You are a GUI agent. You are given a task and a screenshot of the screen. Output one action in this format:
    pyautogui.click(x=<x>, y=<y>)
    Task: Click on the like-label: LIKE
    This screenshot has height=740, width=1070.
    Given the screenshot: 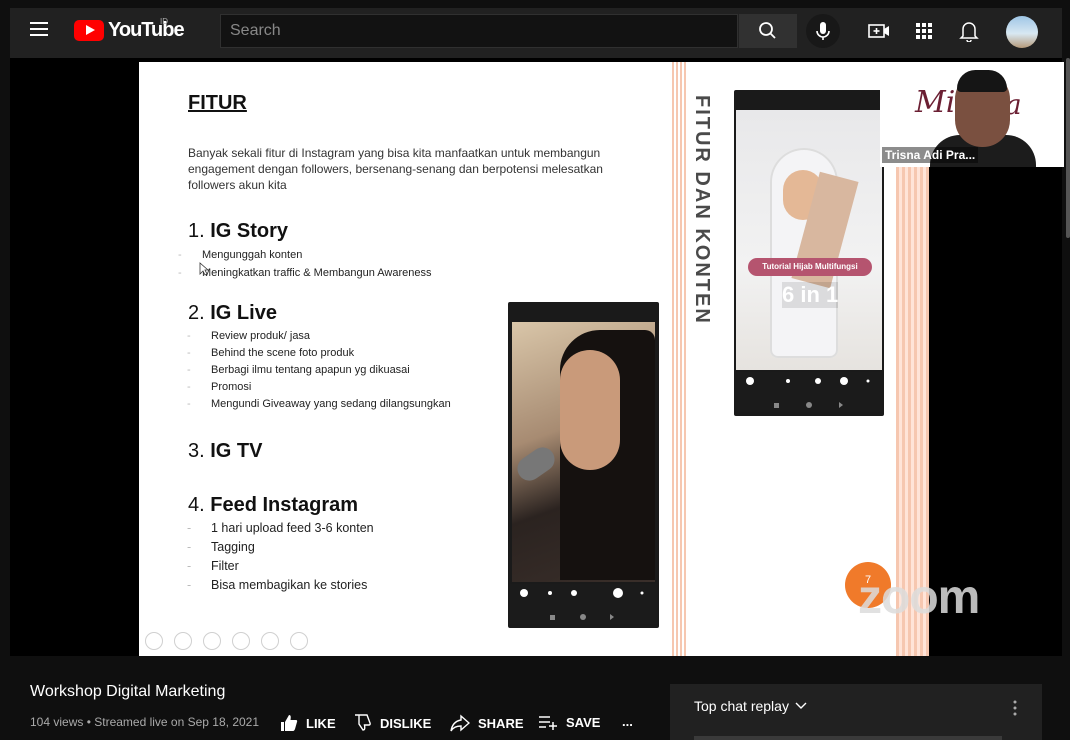 What is the action you would take?
    pyautogui.click(x=321, y=723)
    